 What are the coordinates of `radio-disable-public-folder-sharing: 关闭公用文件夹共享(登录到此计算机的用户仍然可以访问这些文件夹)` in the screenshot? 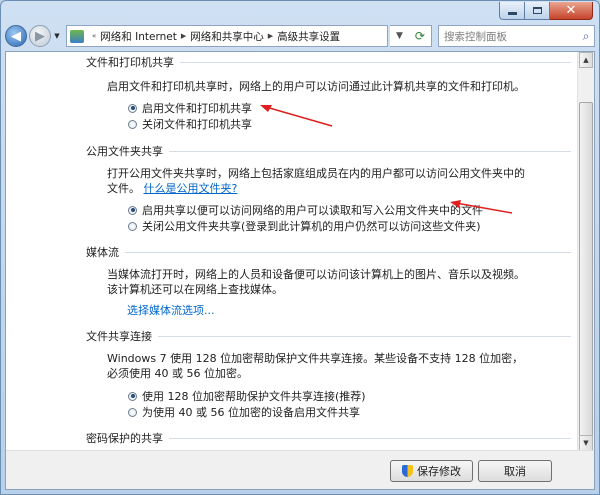 It's located at (304, 226).